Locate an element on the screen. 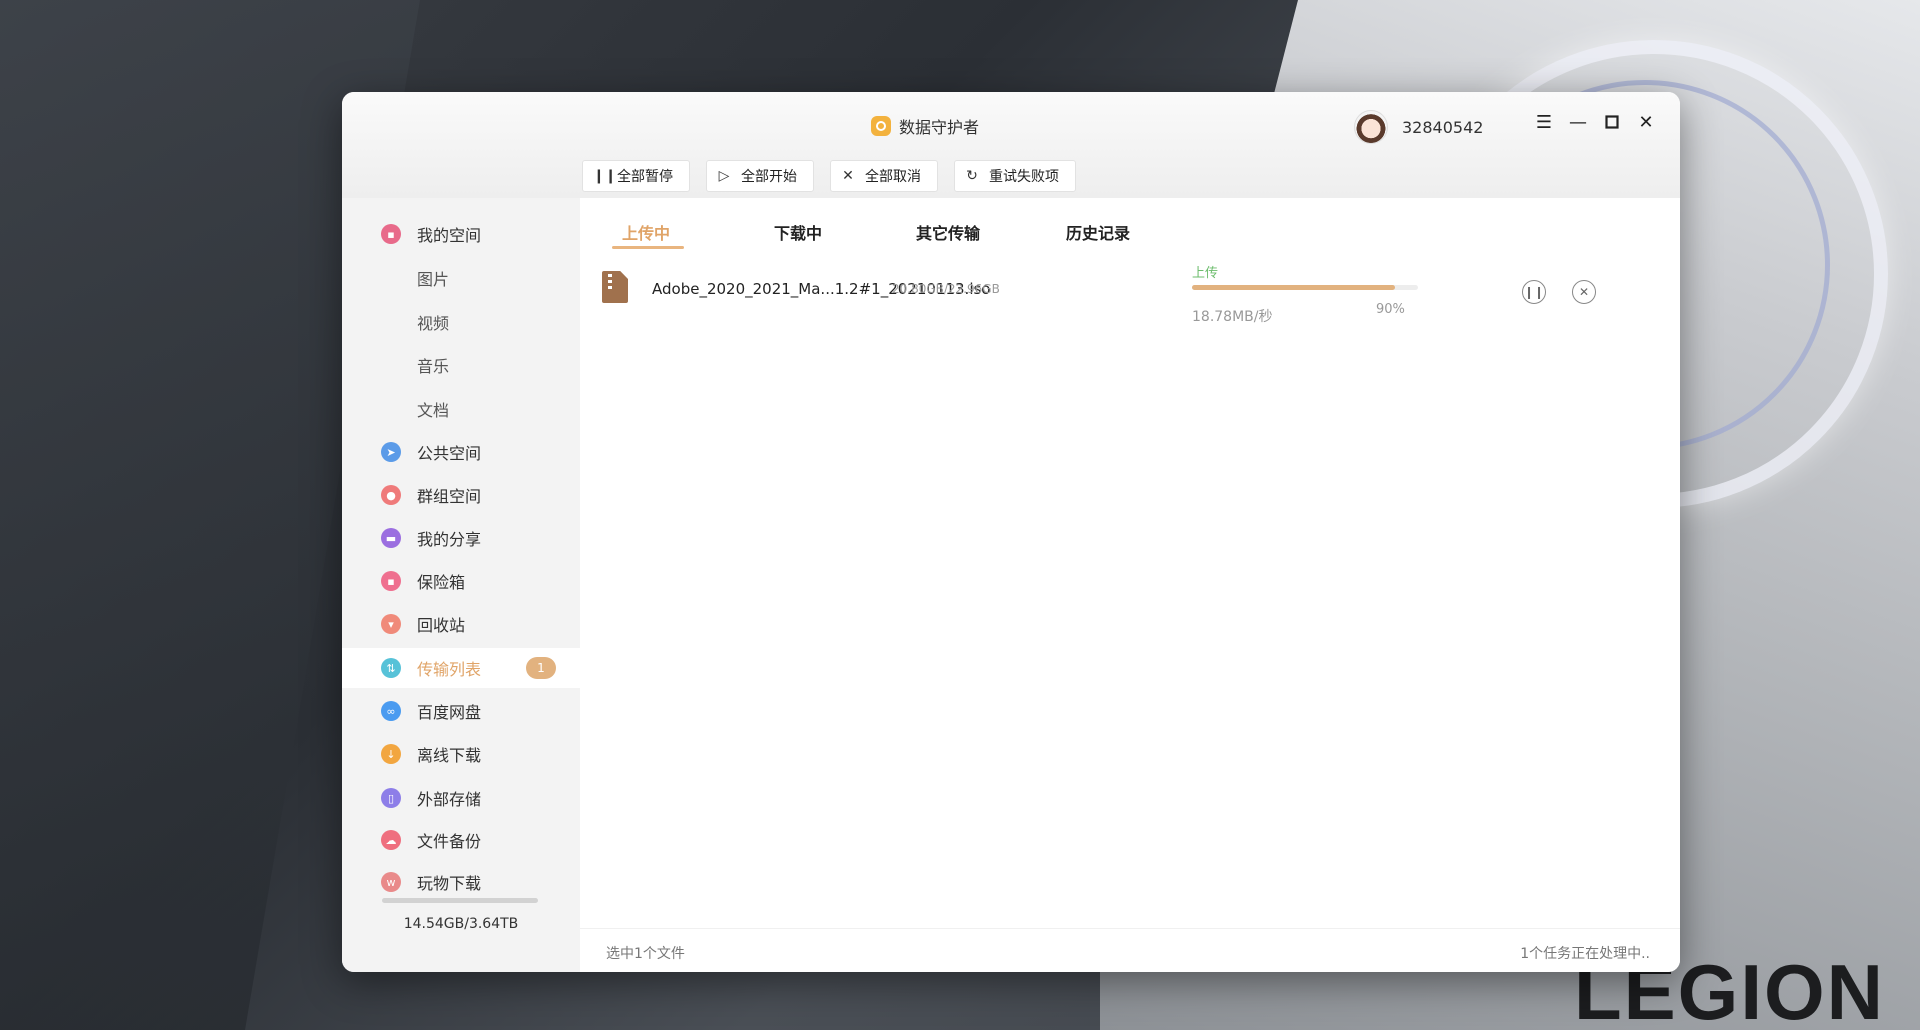 Image resolution: width=1920 pixels, height=1030 pixels. toolbar: ❙❙ 全部暂停 ▷ 全部开始 ✕ 全部取消 ↻ 重试失败项 is located at coordinates (829, 176).